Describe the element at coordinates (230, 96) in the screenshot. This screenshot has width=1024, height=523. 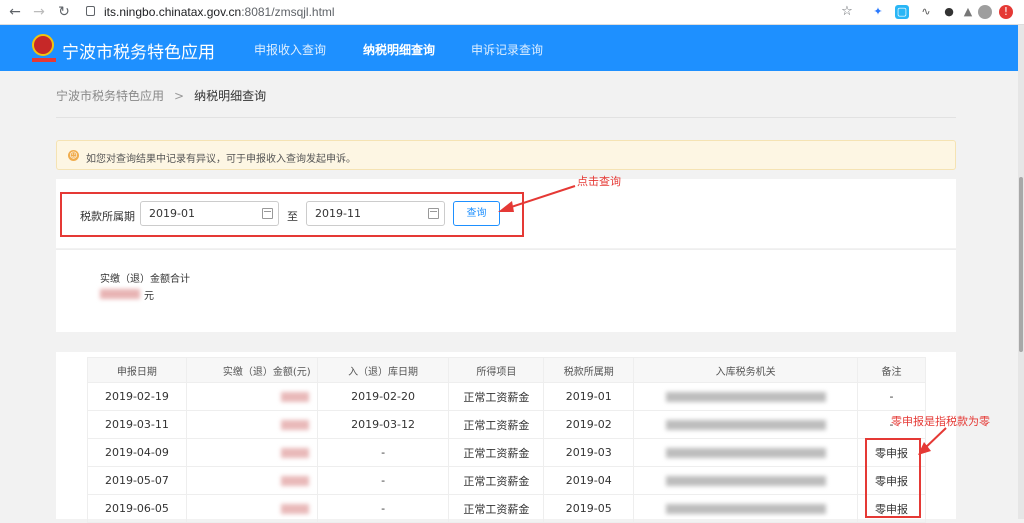
I see `breadcrumb-current: 纳税明细查询` at that location.